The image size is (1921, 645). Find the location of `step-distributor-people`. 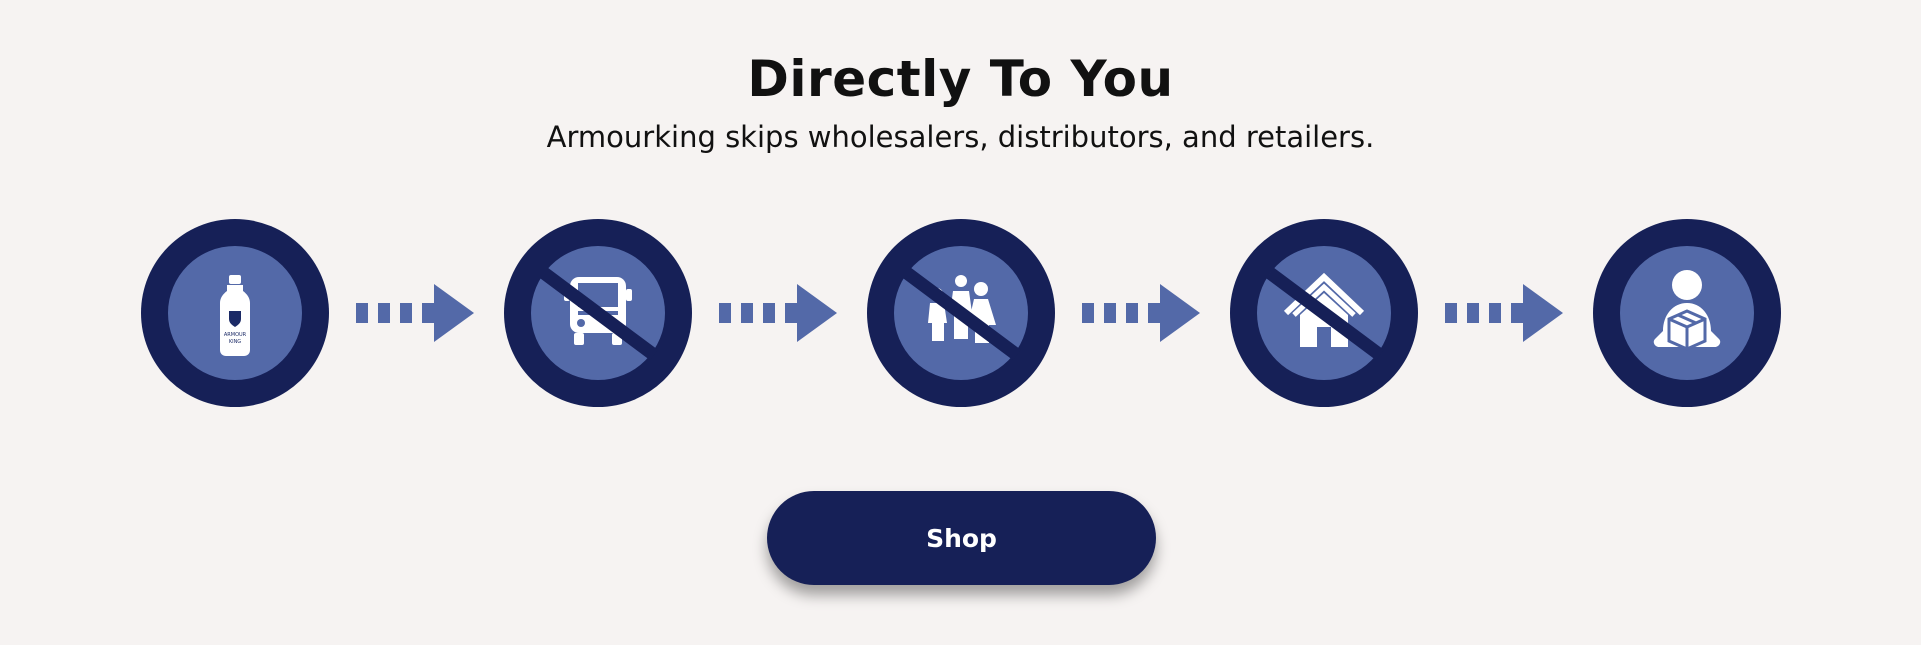

step-distributor-people is located at coordinates (961, 313).